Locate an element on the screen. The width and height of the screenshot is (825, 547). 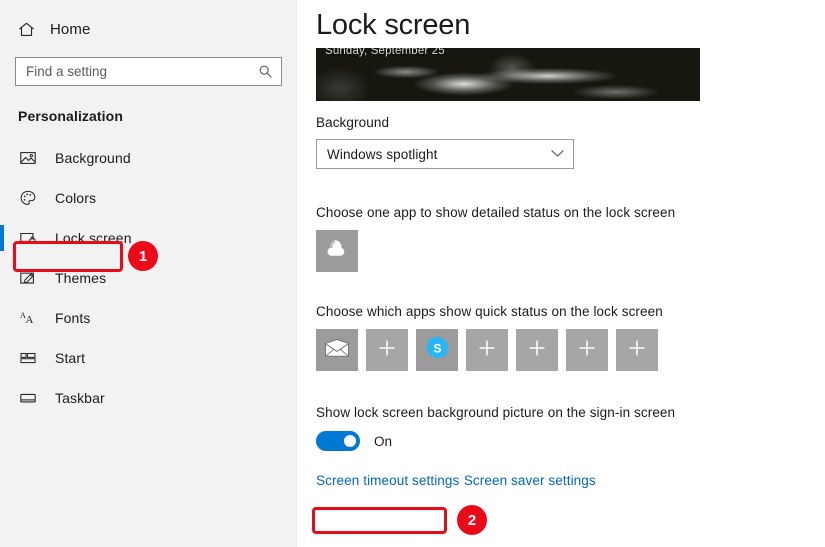
sidebar-item-lock-screen-label: Lock screen is located at coordinates (93, 238).